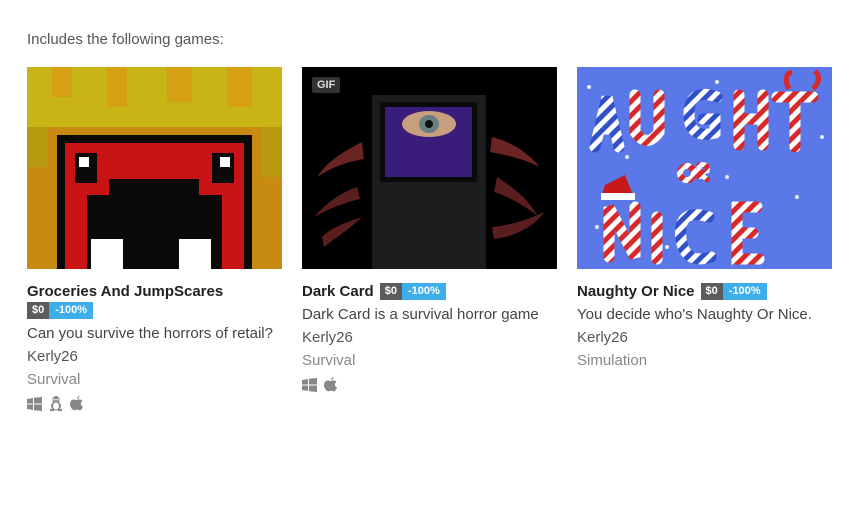 Image resolution: width=853 pixels, height=523 pixels. What do you see at coordinates (420, 314) in the screenshot?
I see `game-description: Dark Card is a survival horror game` at bounding box center [420, 314].